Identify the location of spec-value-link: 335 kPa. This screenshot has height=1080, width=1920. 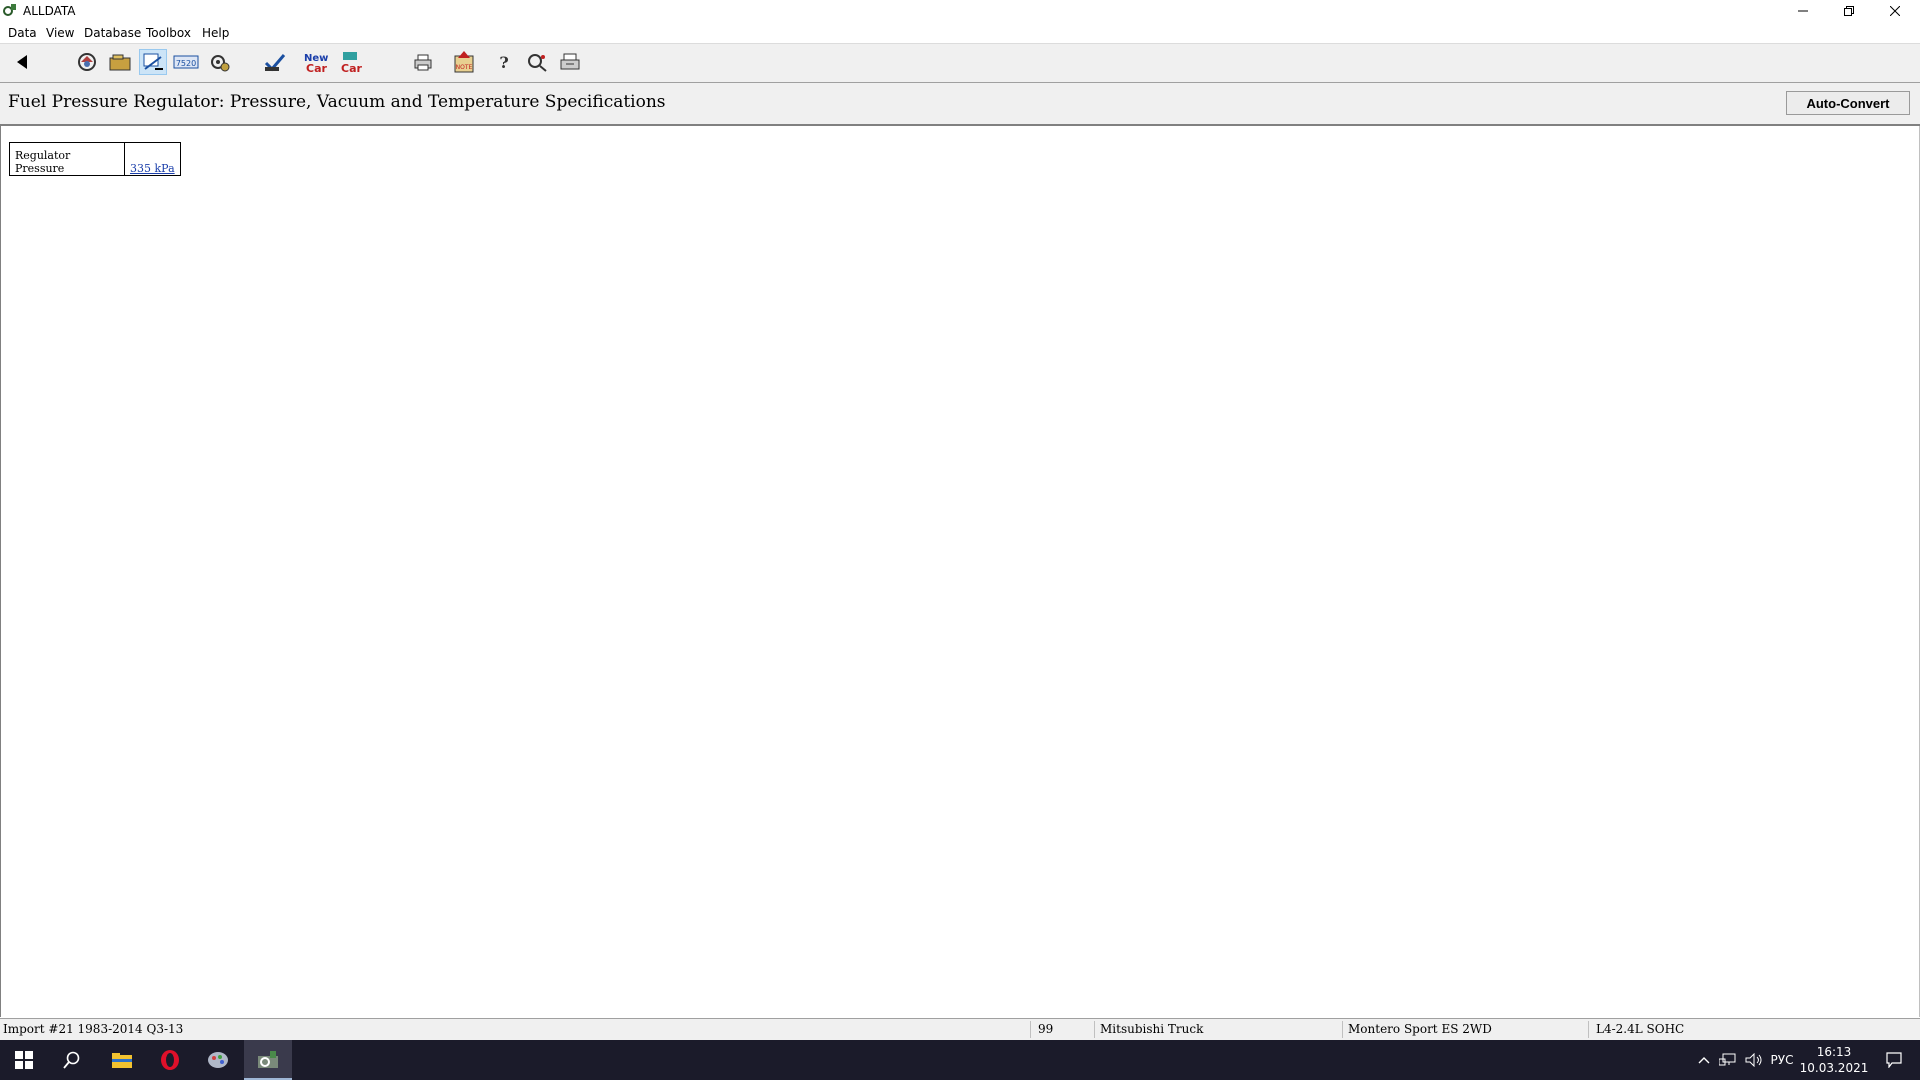
(152, 168).